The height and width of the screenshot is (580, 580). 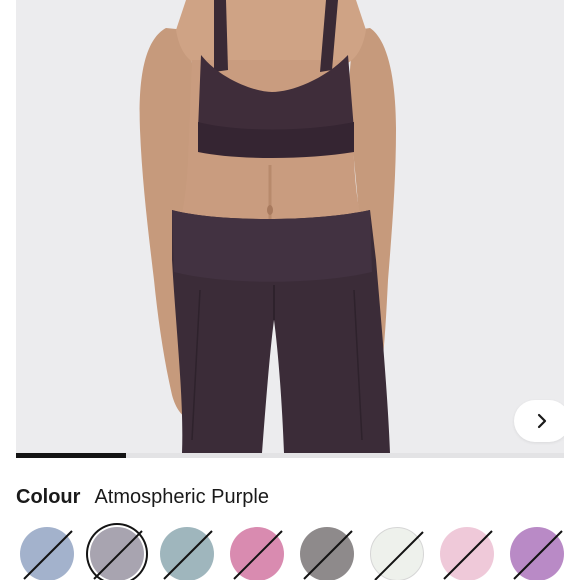 I want to click on progress-fill, so click(x=71, y=455).